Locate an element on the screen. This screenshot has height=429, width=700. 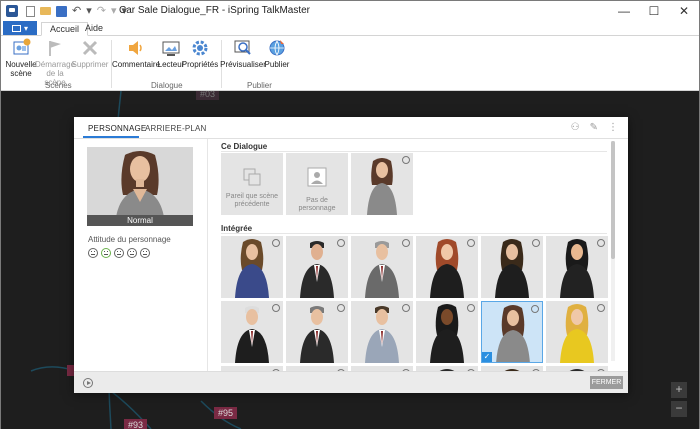
scene-node-label: #93 is located at coordinates (136, 424).